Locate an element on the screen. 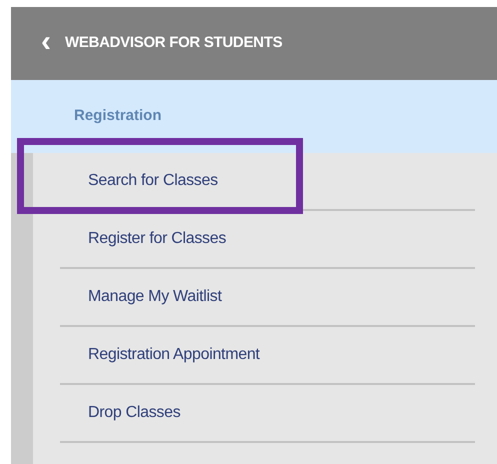 This screenshot has height=464, width=497. menu-item: Registration Appointment is located at coordinates (174, 355).